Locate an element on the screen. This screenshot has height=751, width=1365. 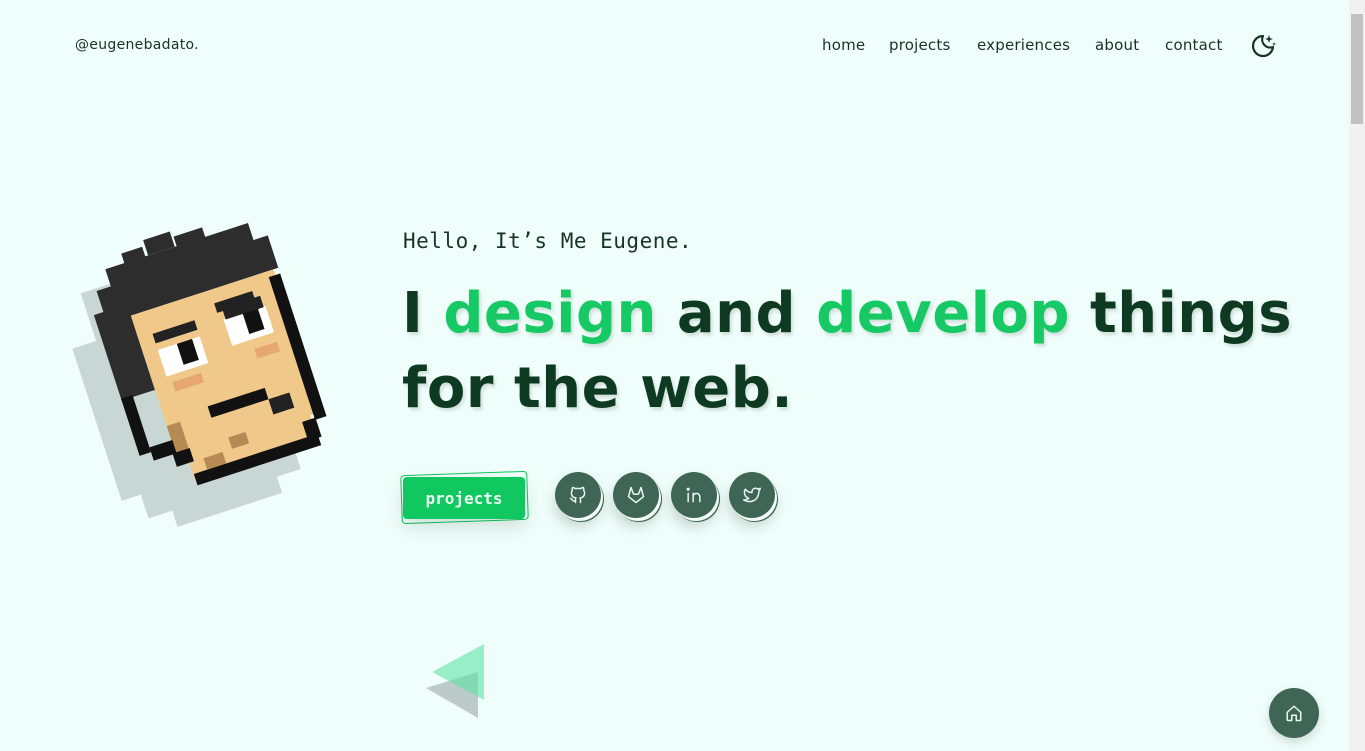
nav-about: about is located at coordinates (1117, 45).